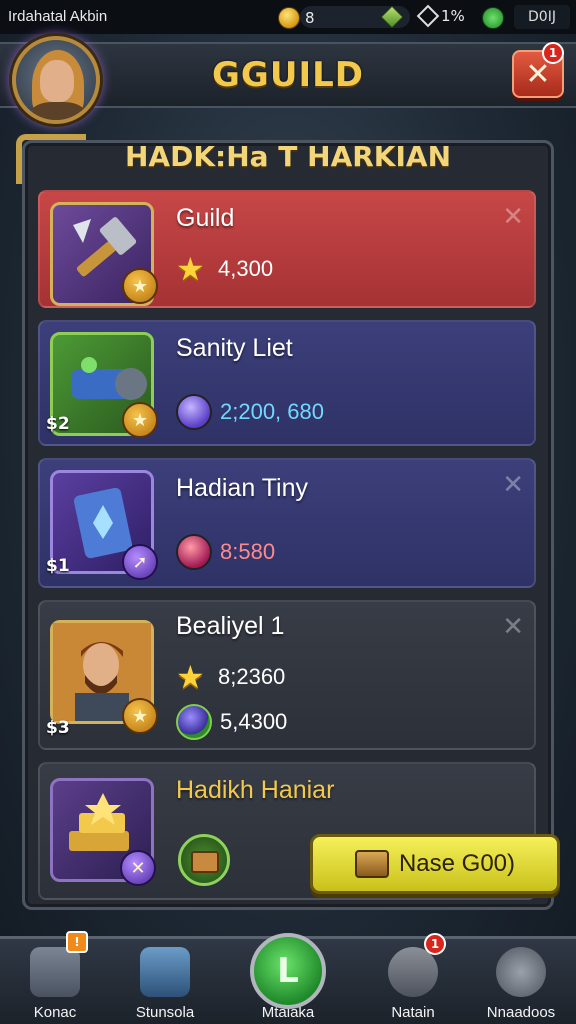 The width and height of the screenshot is (576, 1024). I want to click on shop-card-bealiyel: $3 ★ Bealiyel 1 ★ 8;2360 5,4300 ✕, so click(287, 675).